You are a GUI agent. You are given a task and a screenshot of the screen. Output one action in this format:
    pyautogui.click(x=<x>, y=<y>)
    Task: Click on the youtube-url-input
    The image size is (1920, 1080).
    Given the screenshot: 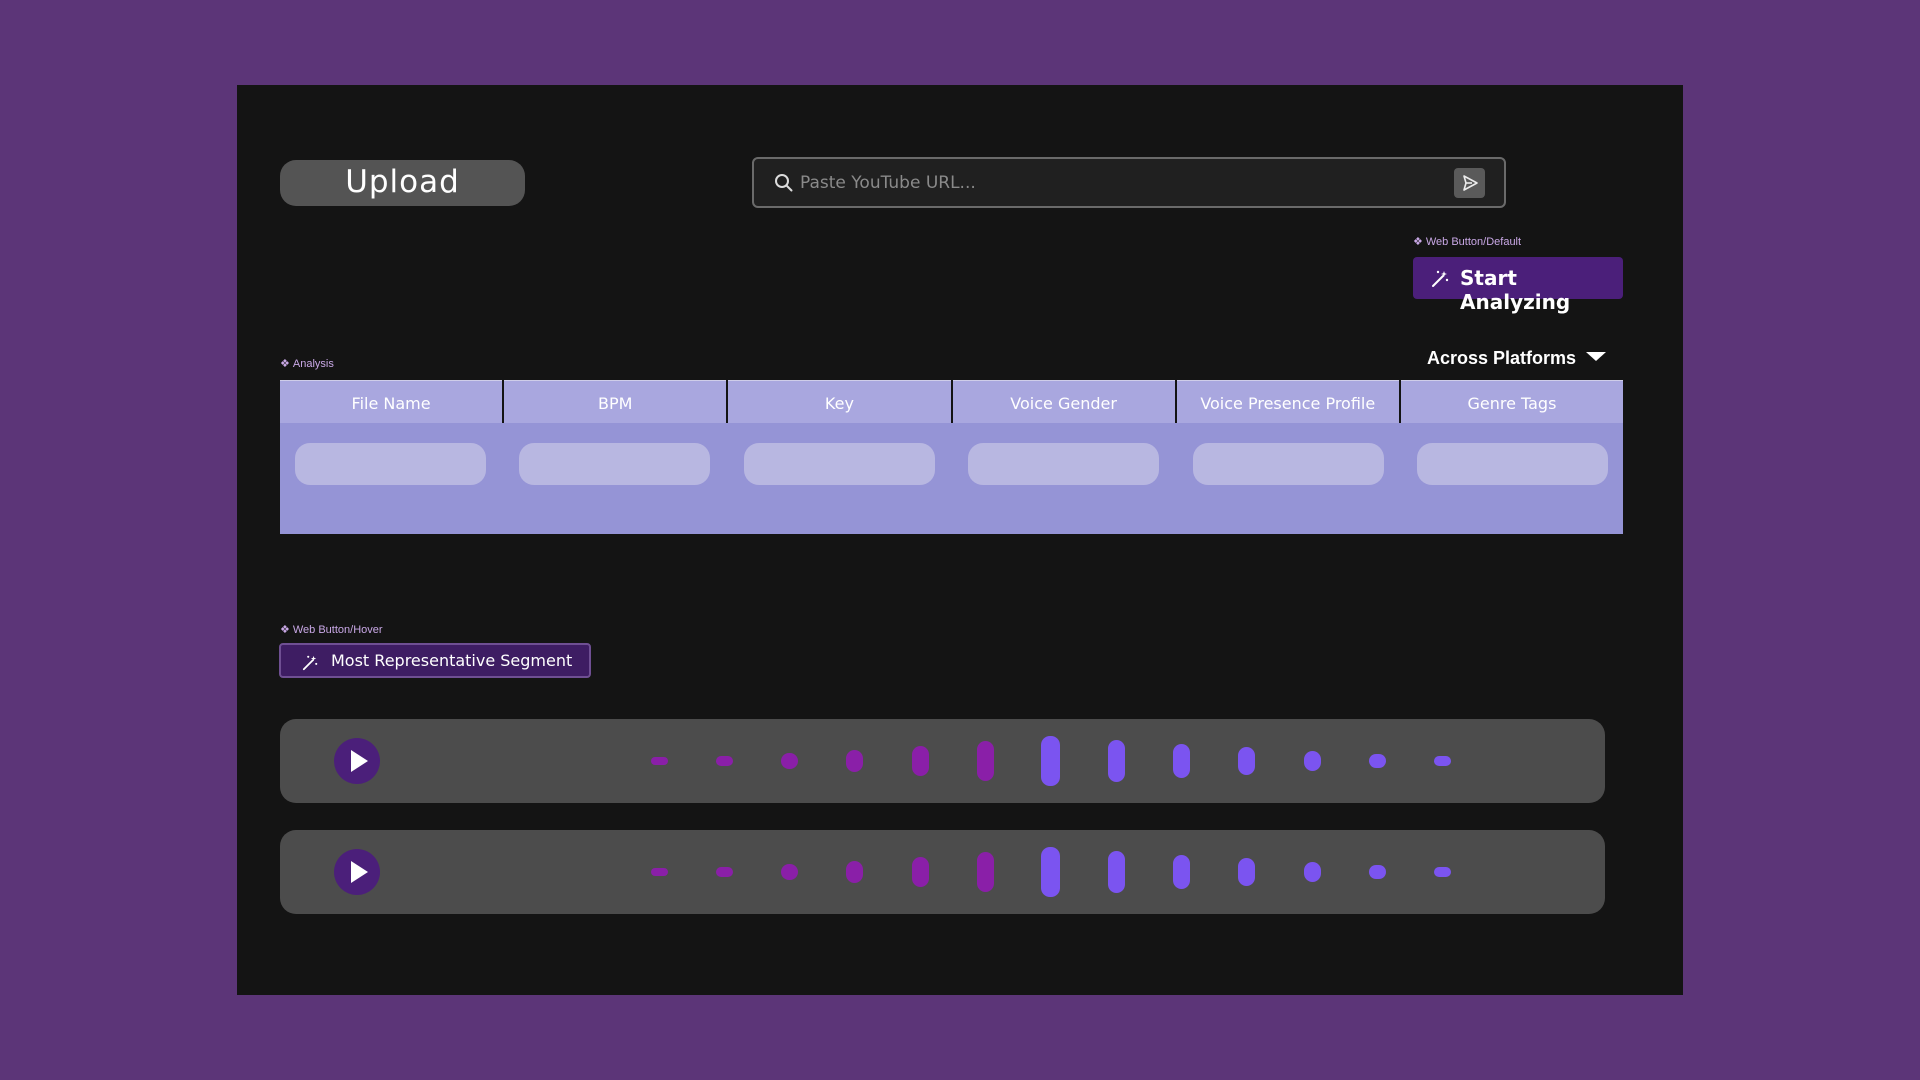 What is the action you would take?
    pyautogui.click(x=1120, y=183)
    